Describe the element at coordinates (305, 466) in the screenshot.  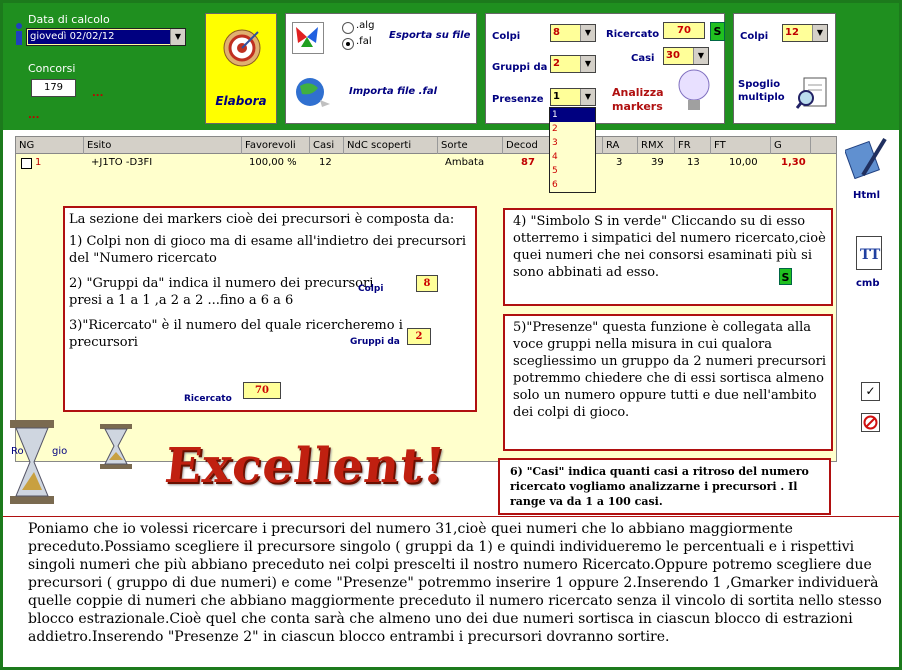
I see `excellent-banner: Excellent!` at that location.